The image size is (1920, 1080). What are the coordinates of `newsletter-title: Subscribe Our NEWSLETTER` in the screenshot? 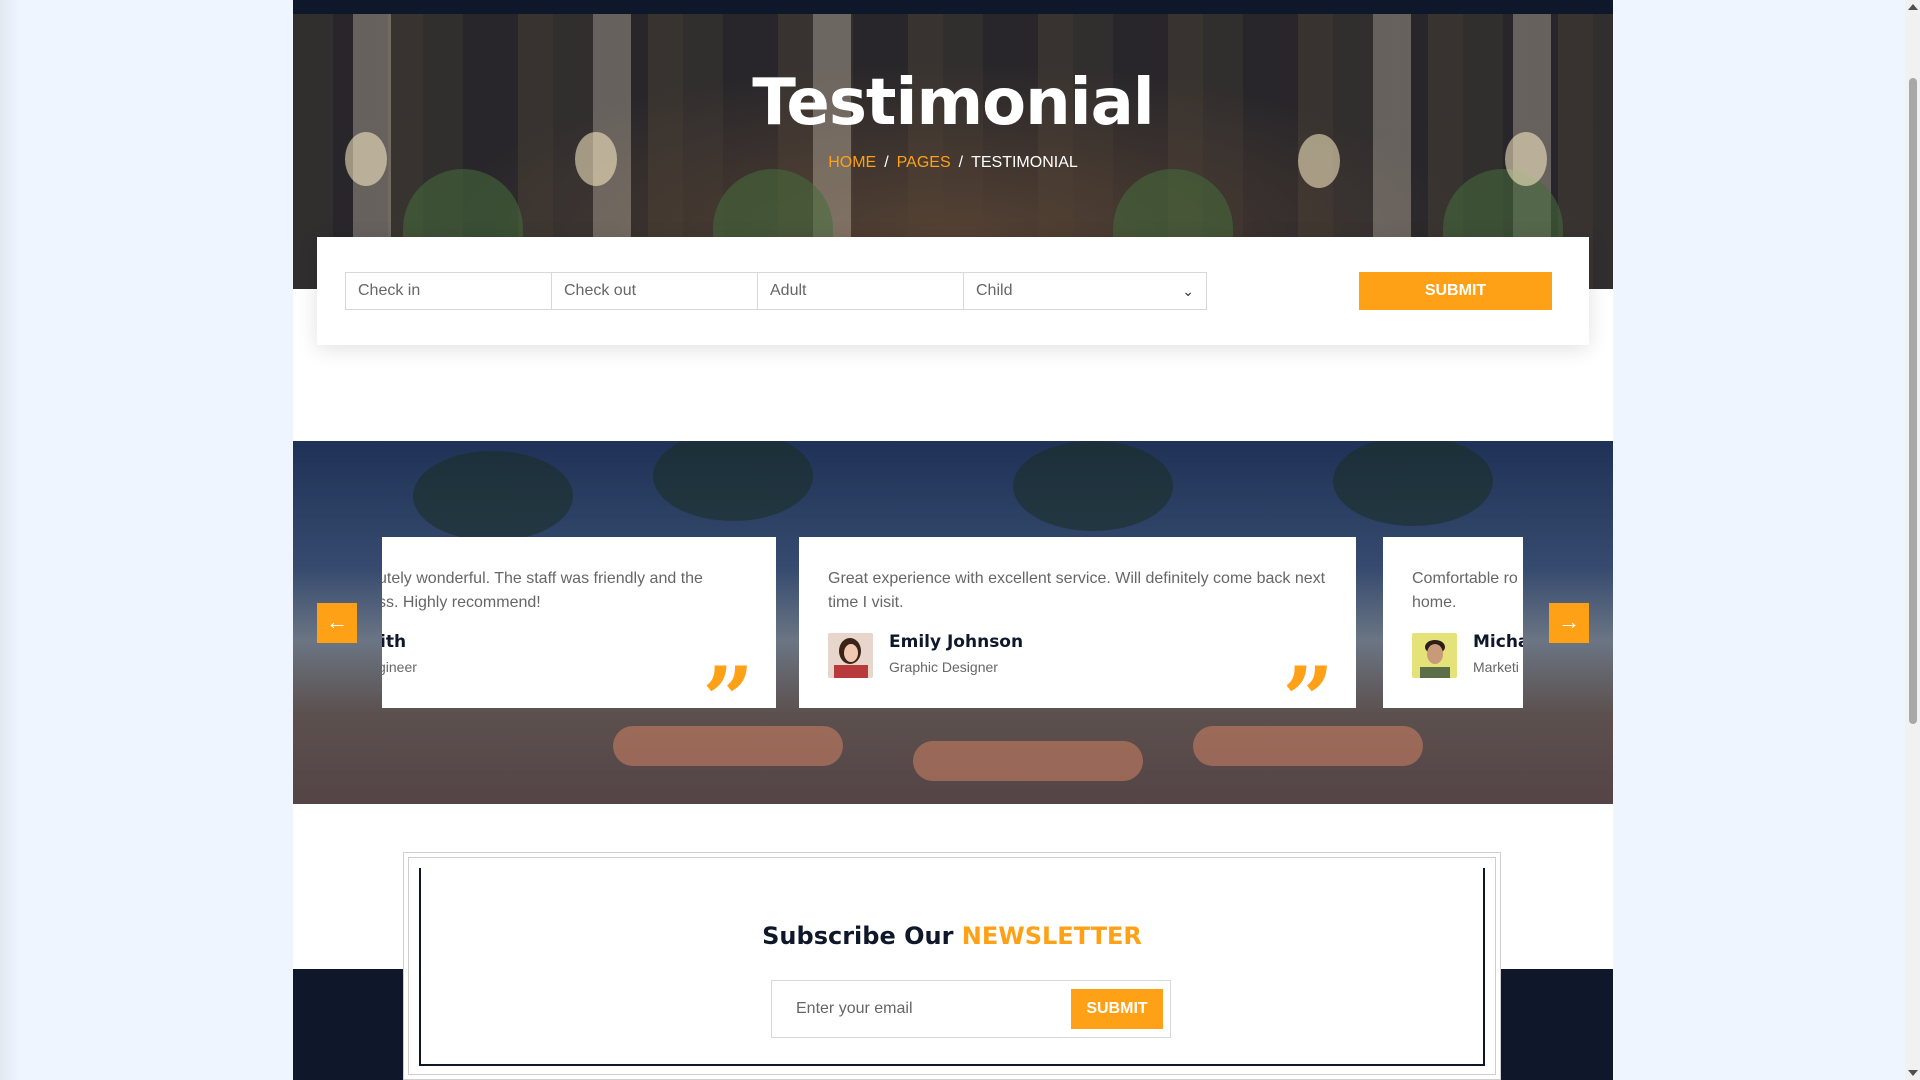 It's located at (952, 936).